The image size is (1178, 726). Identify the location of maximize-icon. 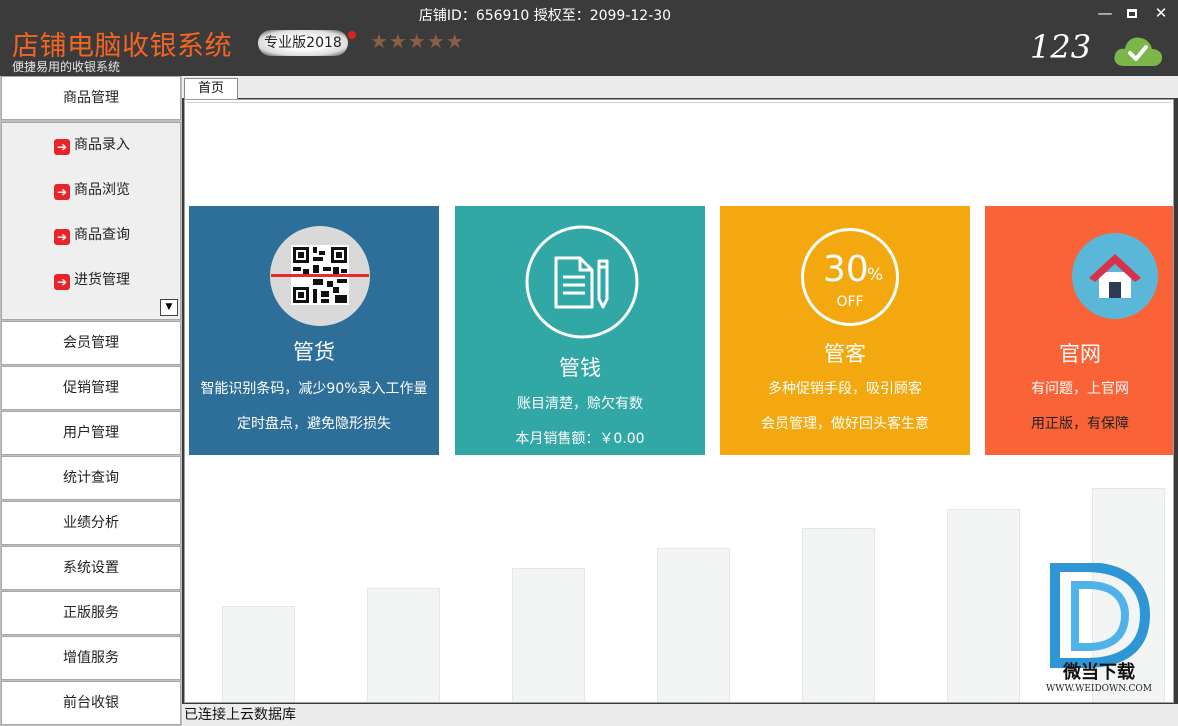
(1132, 13).